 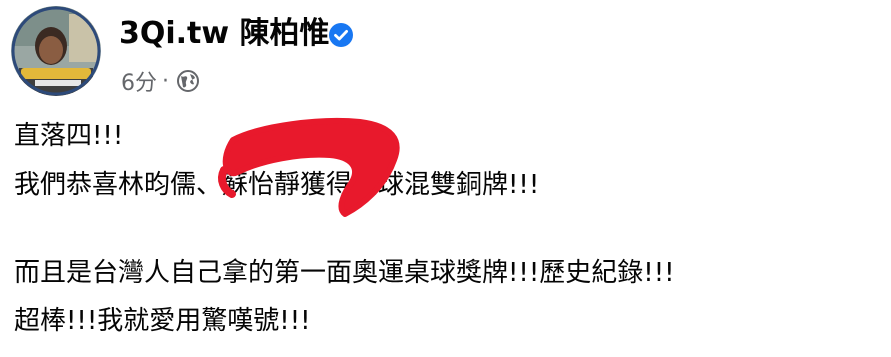 I want to click on verified-badge-icon, so click(x=341, y=35).